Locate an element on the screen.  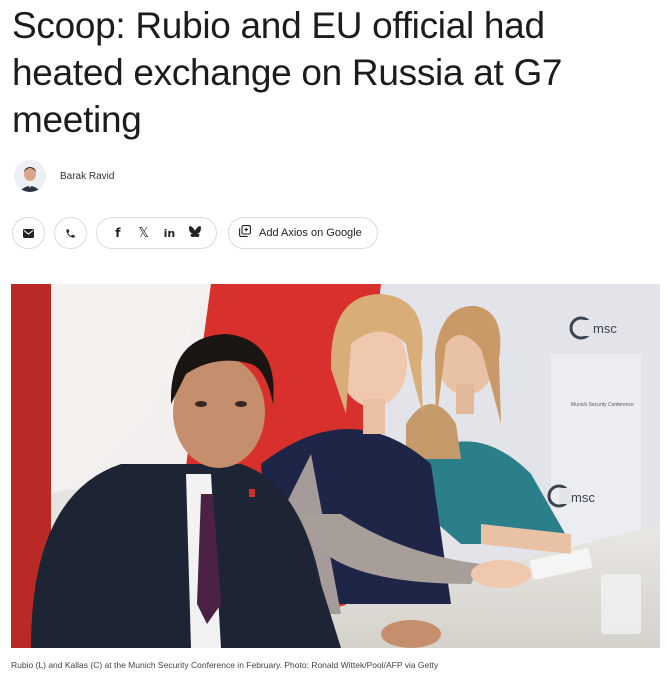
envelope-icon is located at coordinates (29, 233).